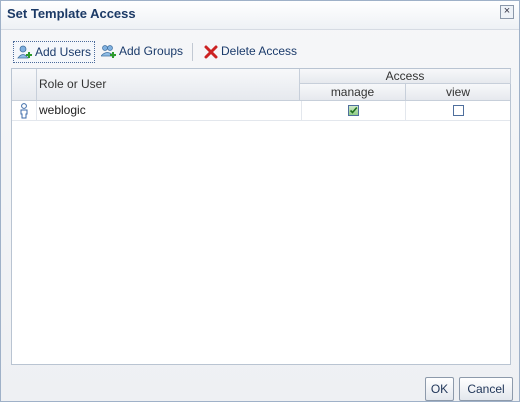 This screenshot has height=402, width=520. I want to click on column-header-role: Role or User, so click(168, 85).